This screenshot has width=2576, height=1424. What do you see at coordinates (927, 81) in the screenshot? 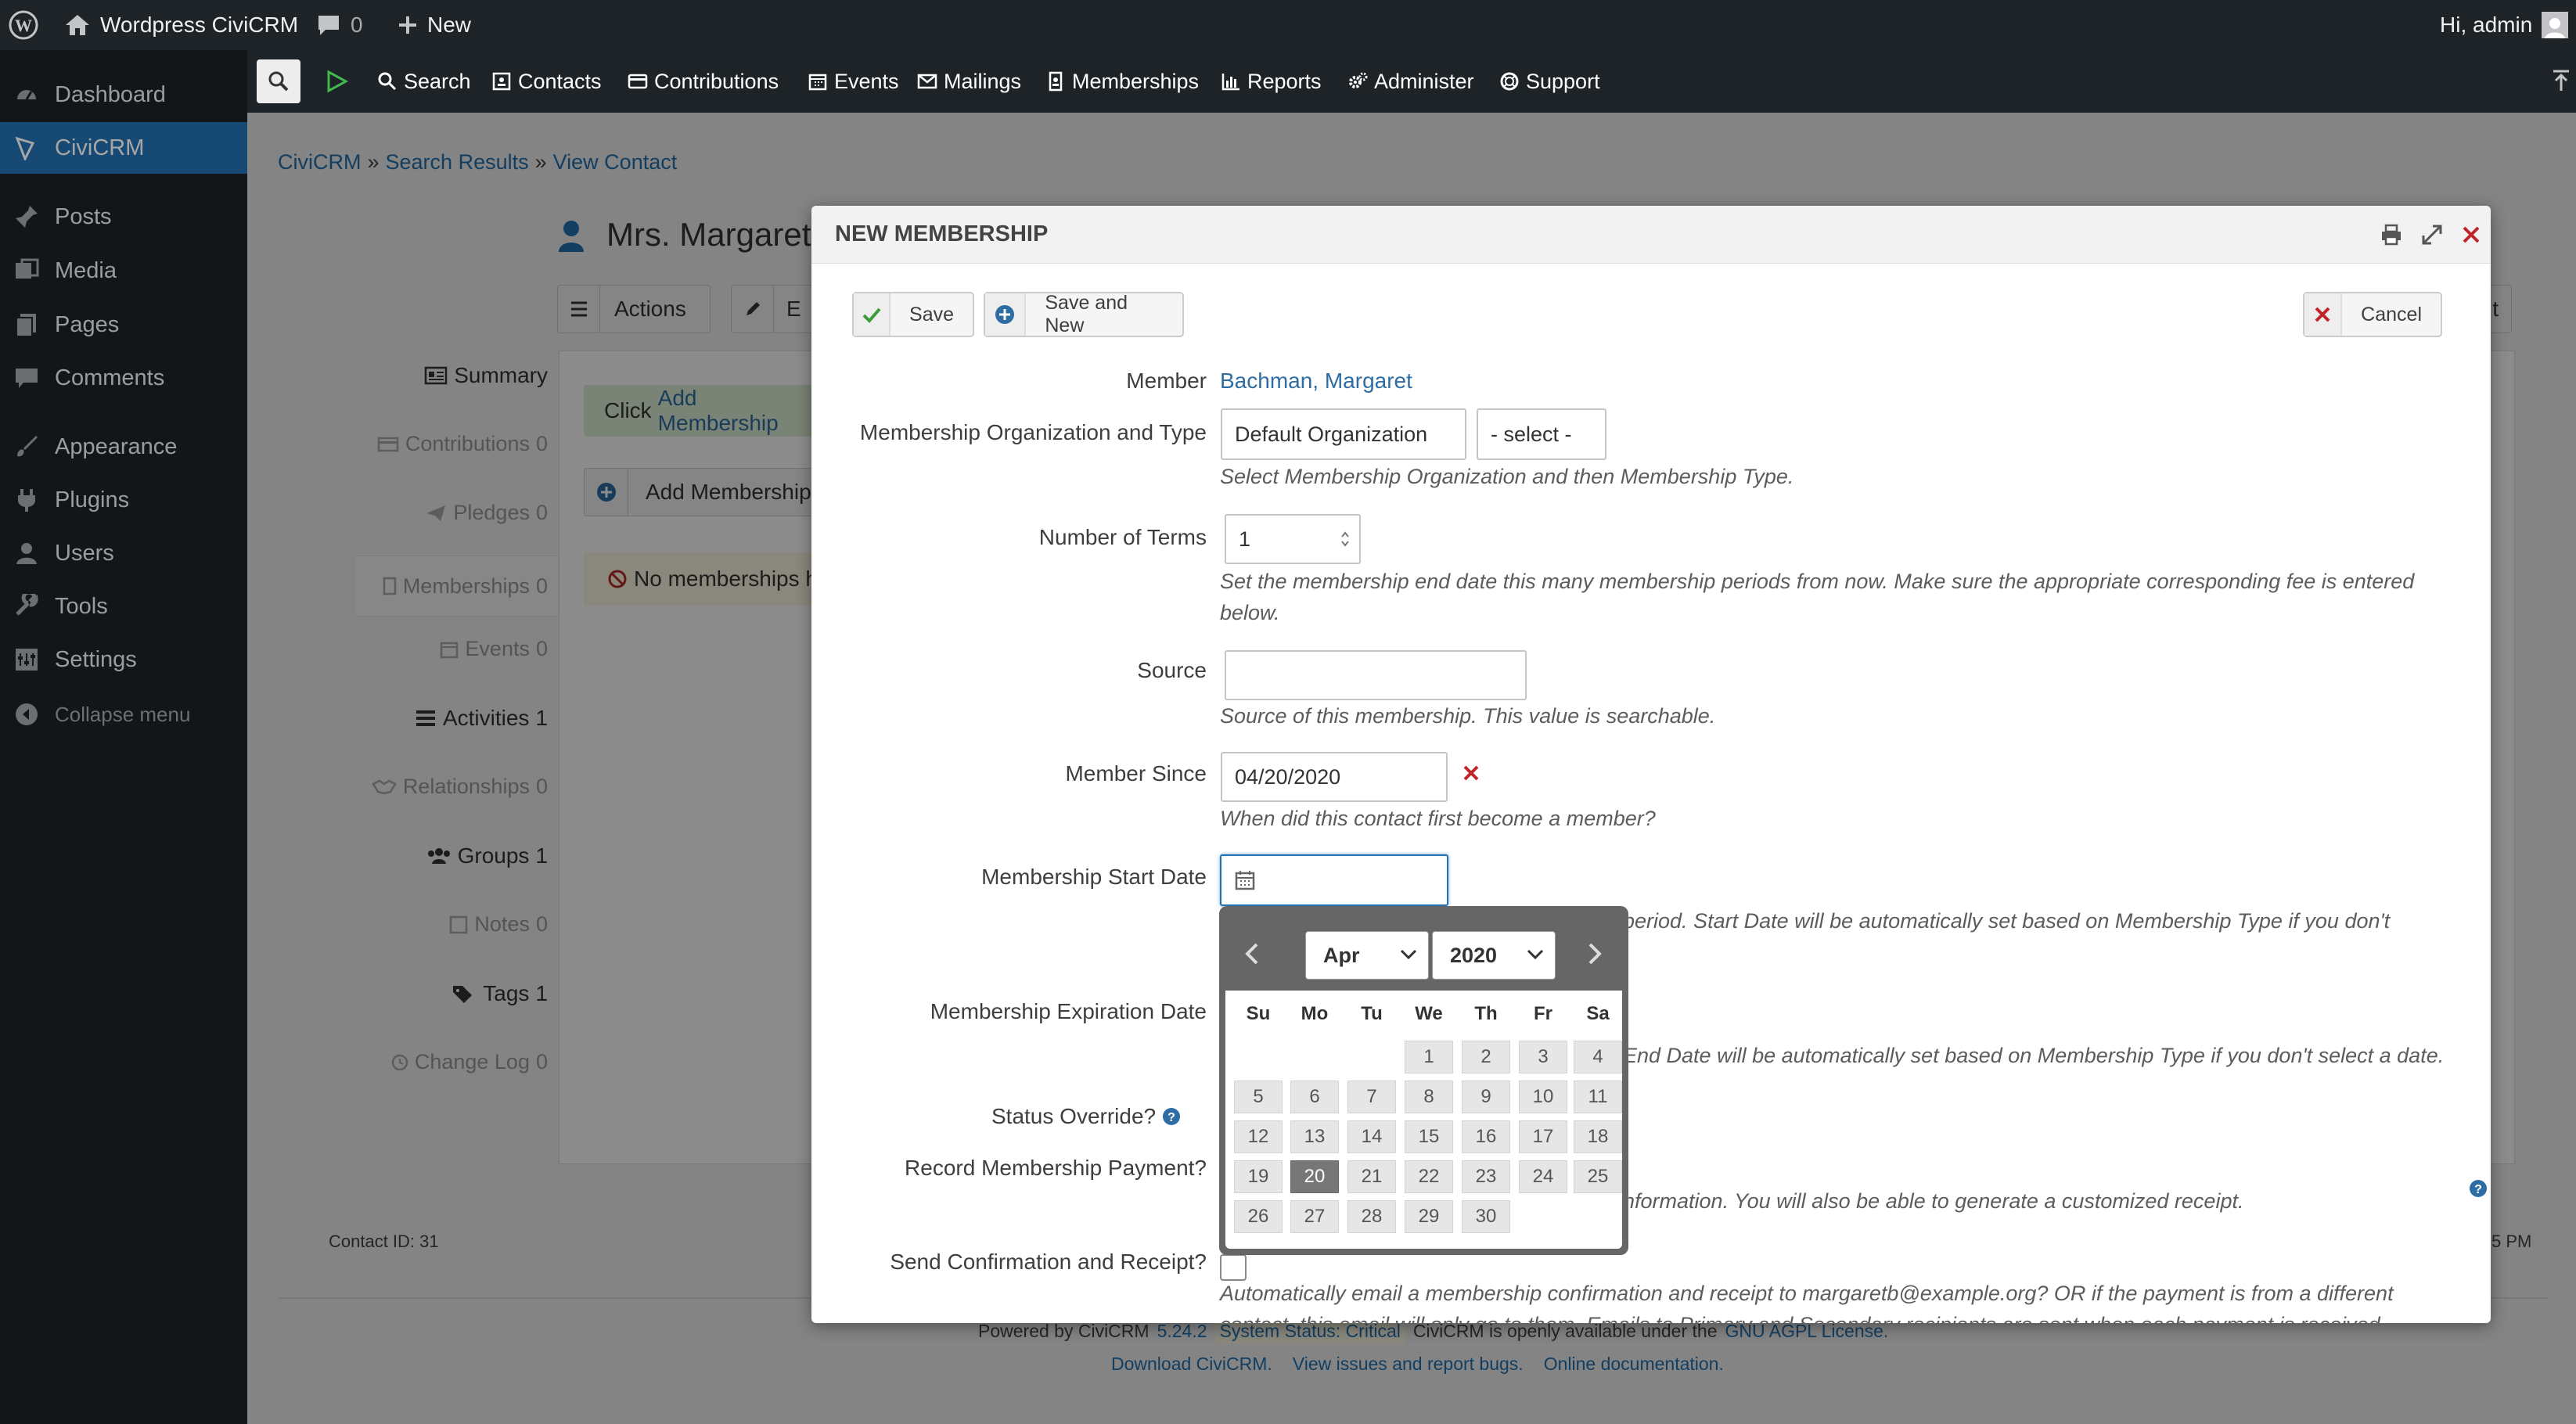
I see `envelope-icon` at bounding box center [927, 81].